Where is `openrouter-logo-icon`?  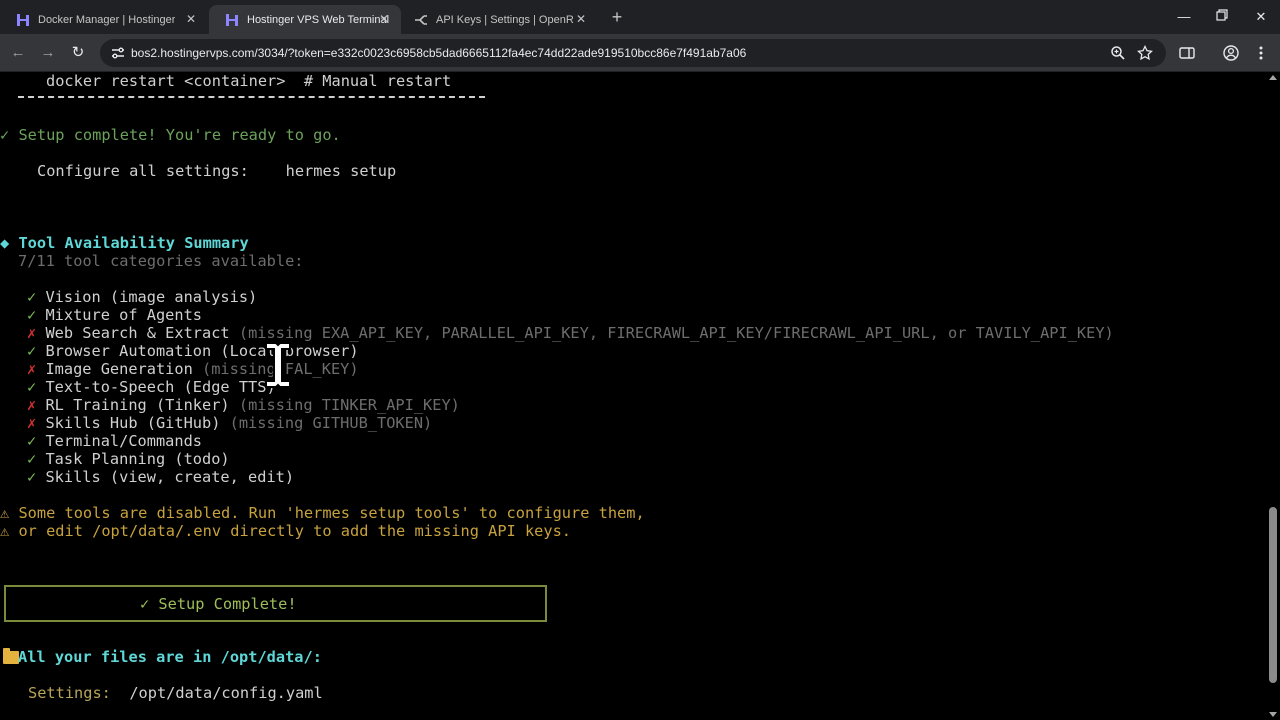 openrouter-logo-icon is located at coordinates (421, 20).